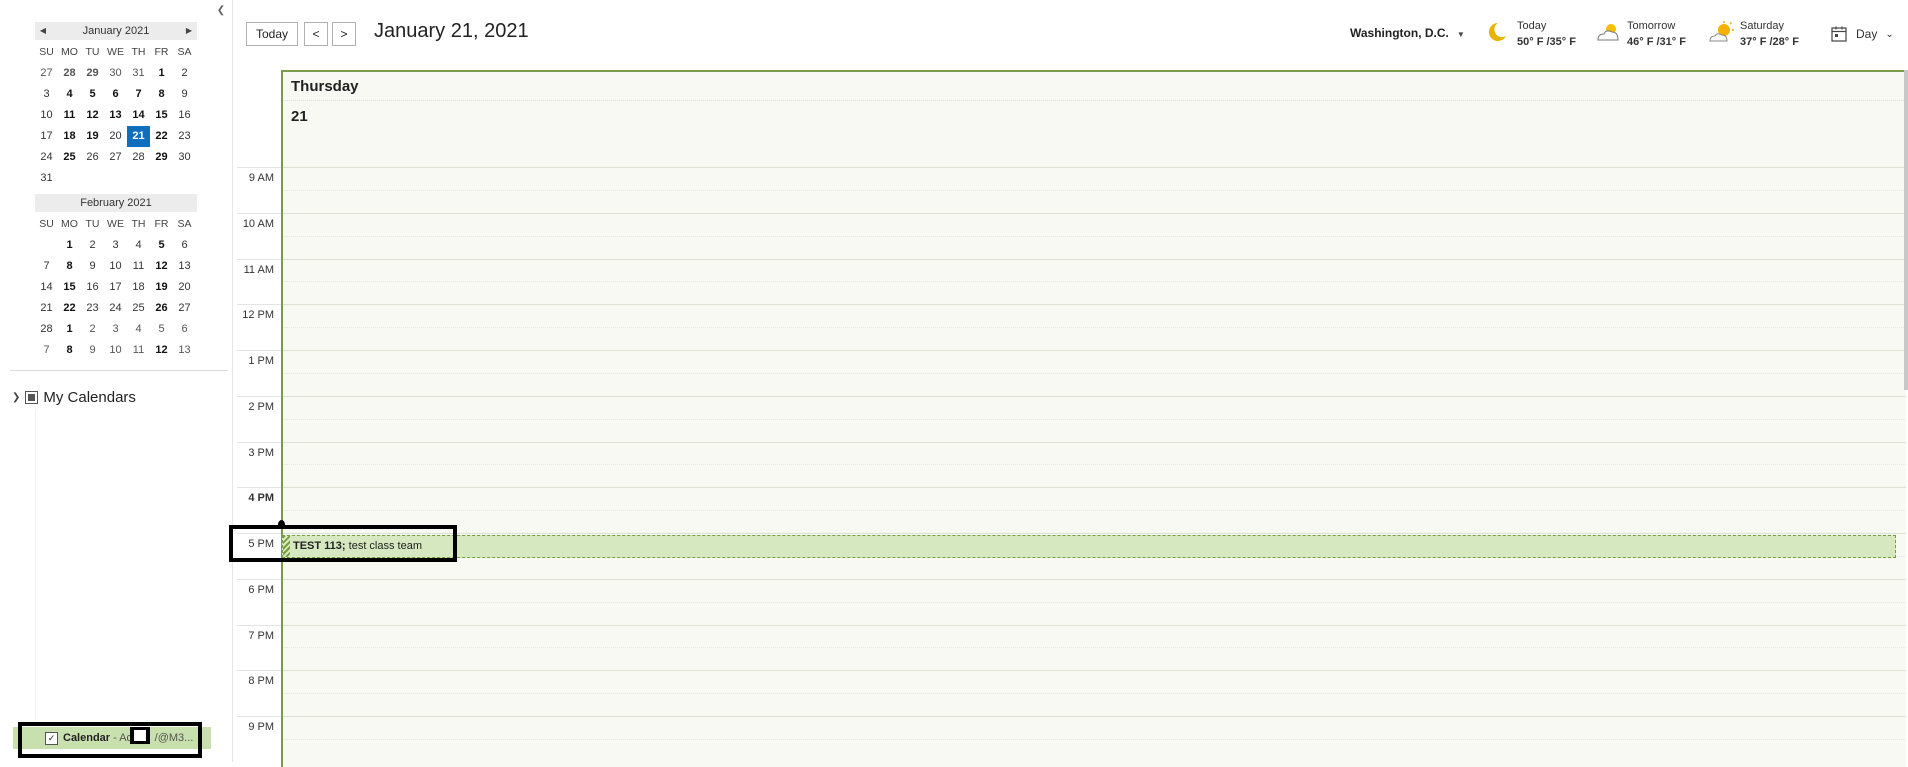 The image size is (1908, 767). Describe the element at coordinates (184, 178) in the screenshot. I see `calendar-day` at that location.